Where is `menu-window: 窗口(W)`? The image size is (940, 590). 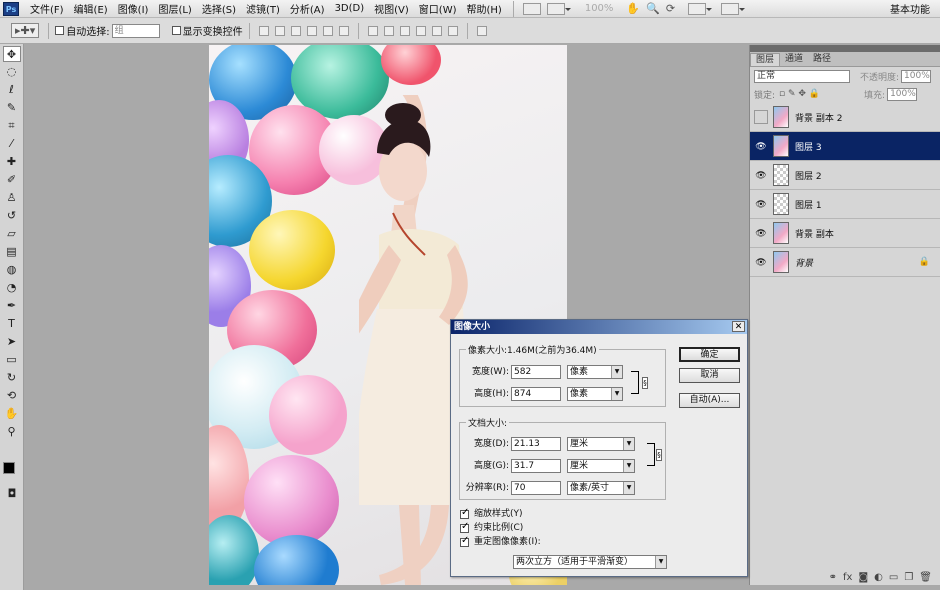
menu-window: 窗口(W) is located at coordinates (438, 8).